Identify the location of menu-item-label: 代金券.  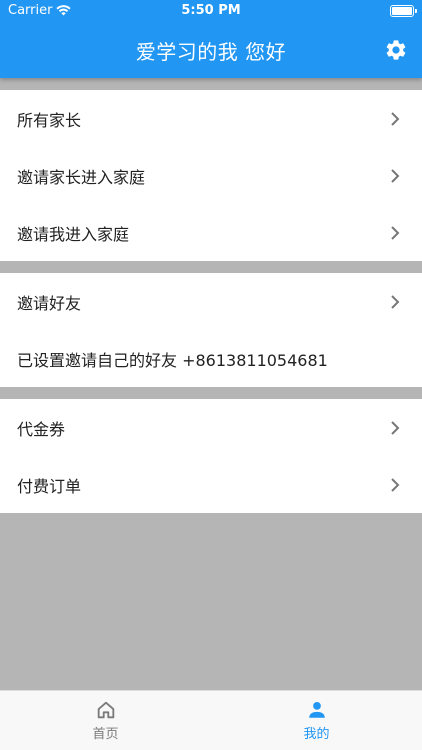
(41, 429).